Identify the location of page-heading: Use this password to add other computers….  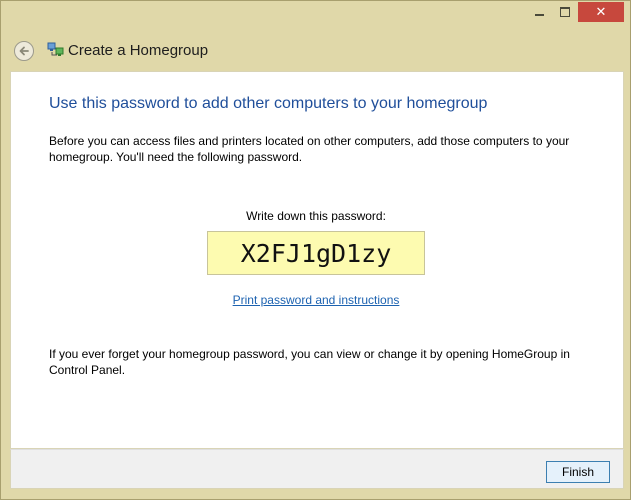
(268, 103).